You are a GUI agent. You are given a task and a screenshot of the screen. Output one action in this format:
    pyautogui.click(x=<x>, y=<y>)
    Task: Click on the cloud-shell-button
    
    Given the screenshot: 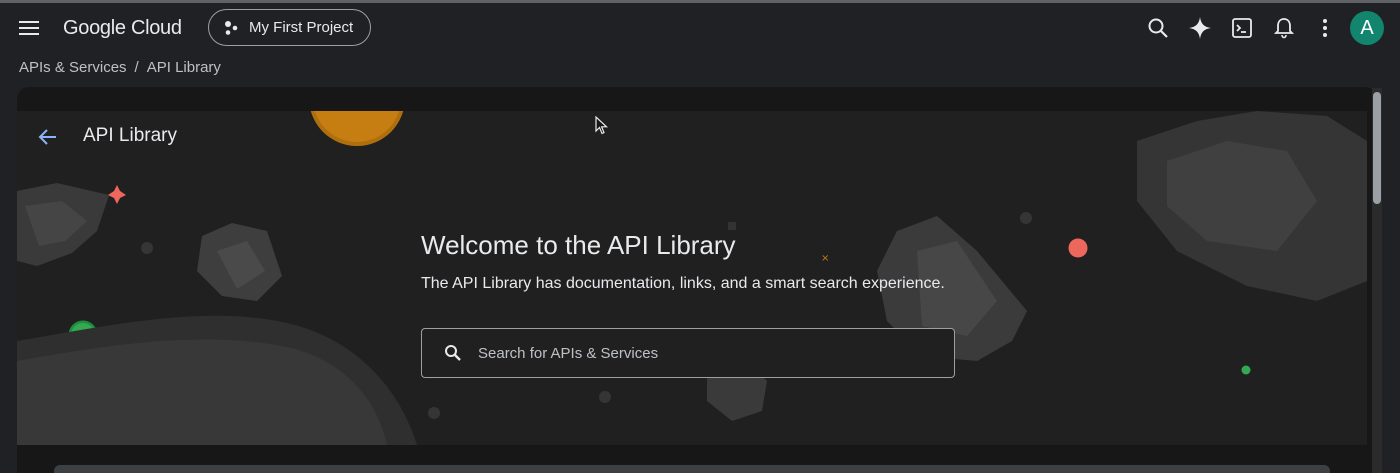 What is the action you would take?
    pyautogui.click(x=1242, y=28)
    